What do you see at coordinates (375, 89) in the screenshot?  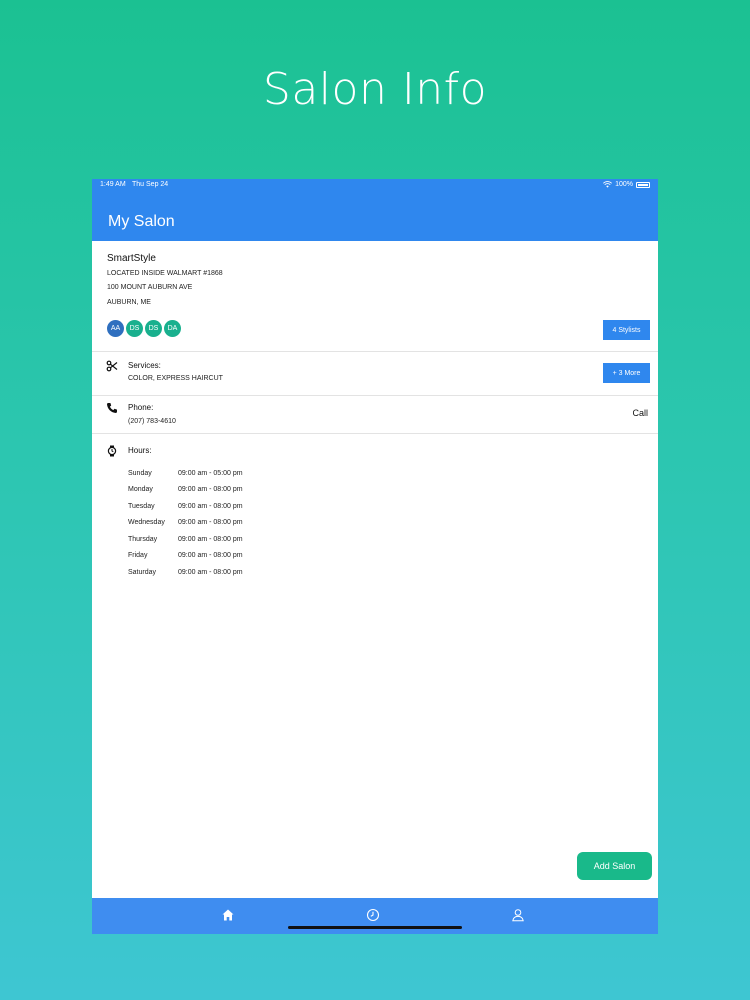 I see `promo-title: Salon Info` at bounding box center [375, 89].